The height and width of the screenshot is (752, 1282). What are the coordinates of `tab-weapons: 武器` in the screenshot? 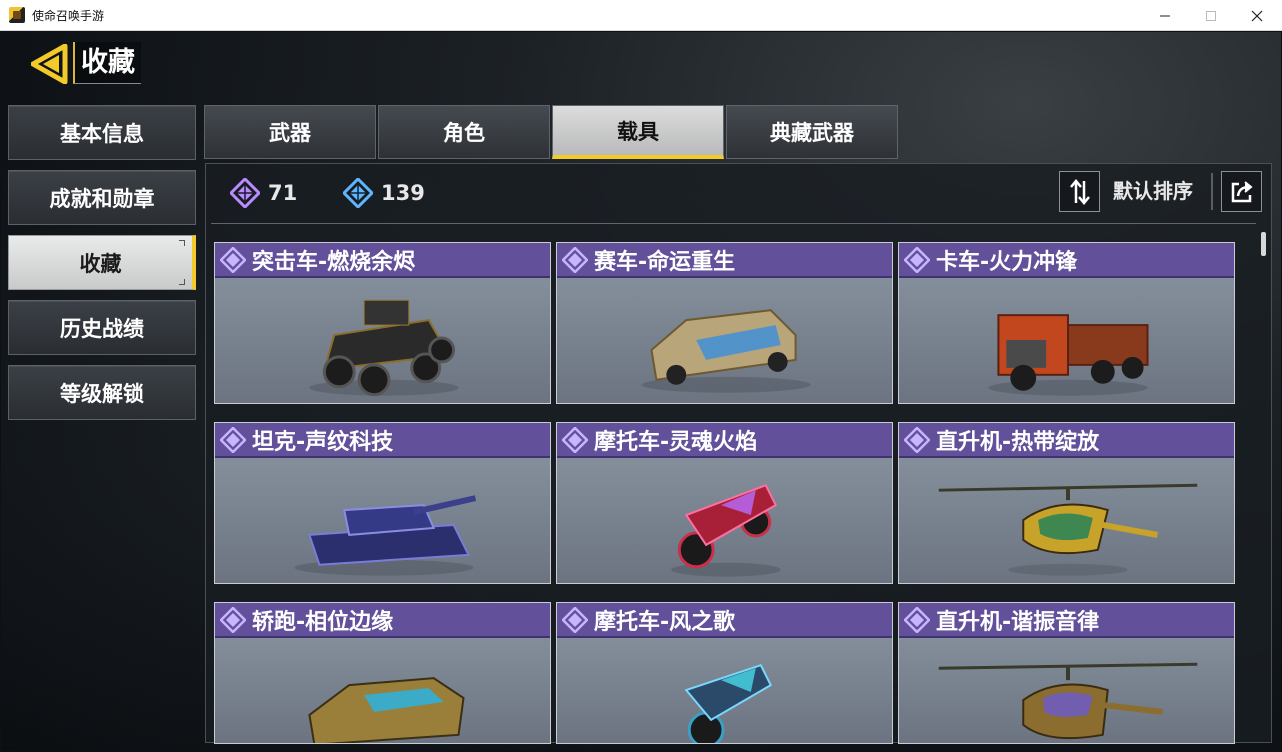 It's located at (290, 132).